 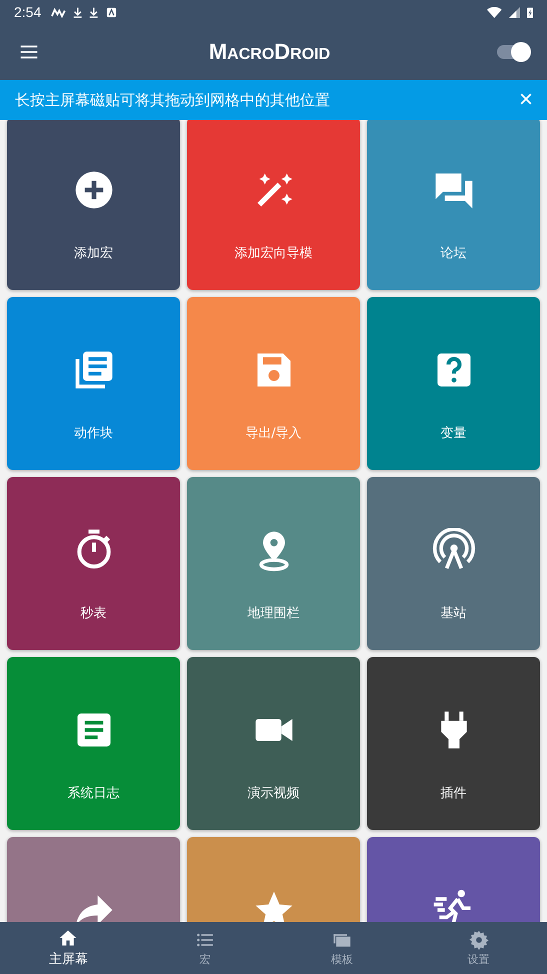 What do you see at coordinates (28, 12) in the screenshot?
I see `clock: 2:54` at bounding box center [28, 12].